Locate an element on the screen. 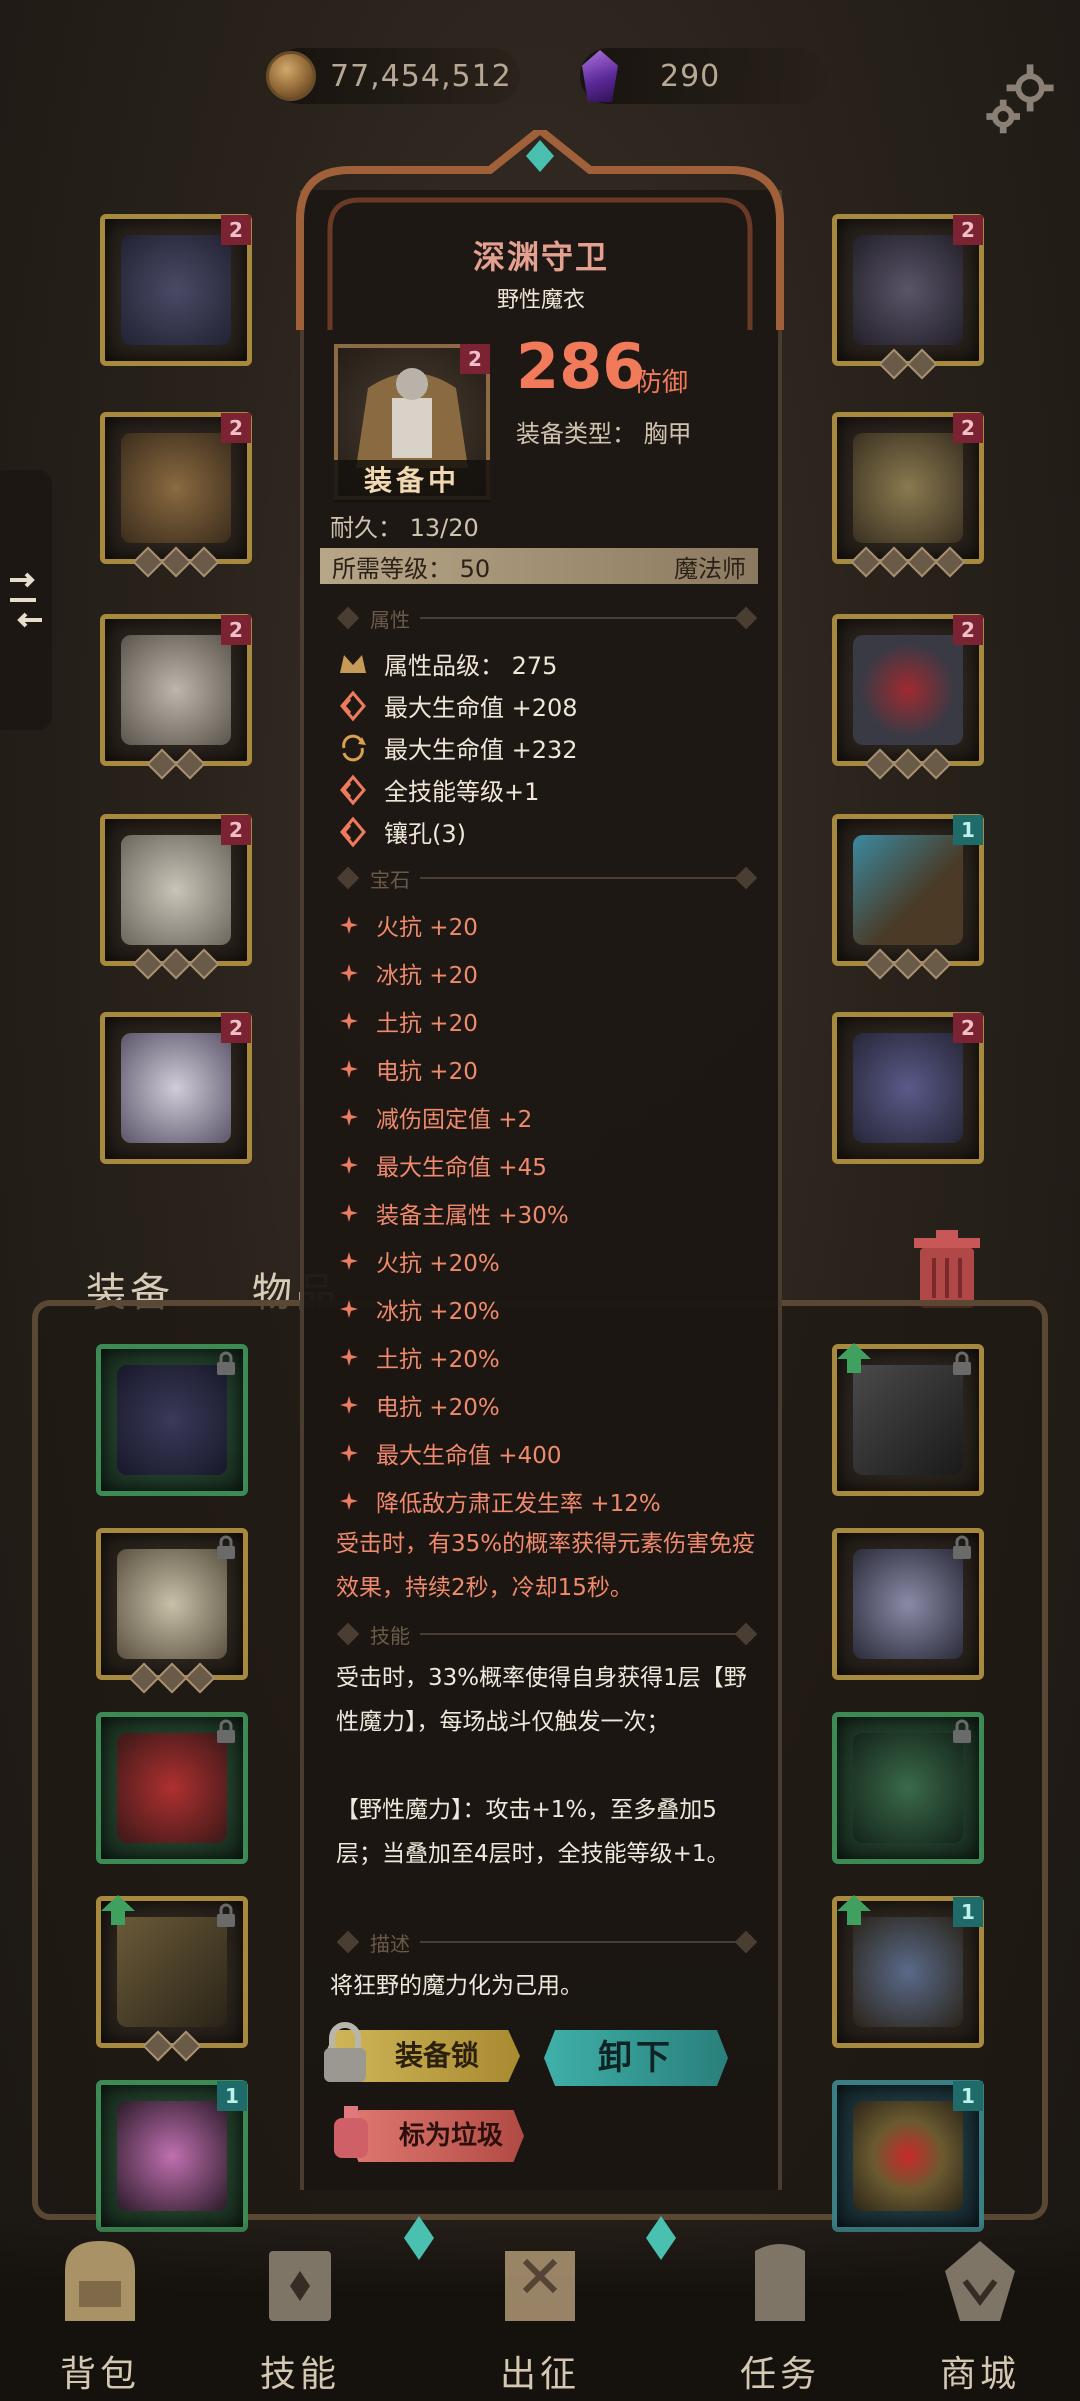  pants-item-icon is located at coordinates (176, 890).